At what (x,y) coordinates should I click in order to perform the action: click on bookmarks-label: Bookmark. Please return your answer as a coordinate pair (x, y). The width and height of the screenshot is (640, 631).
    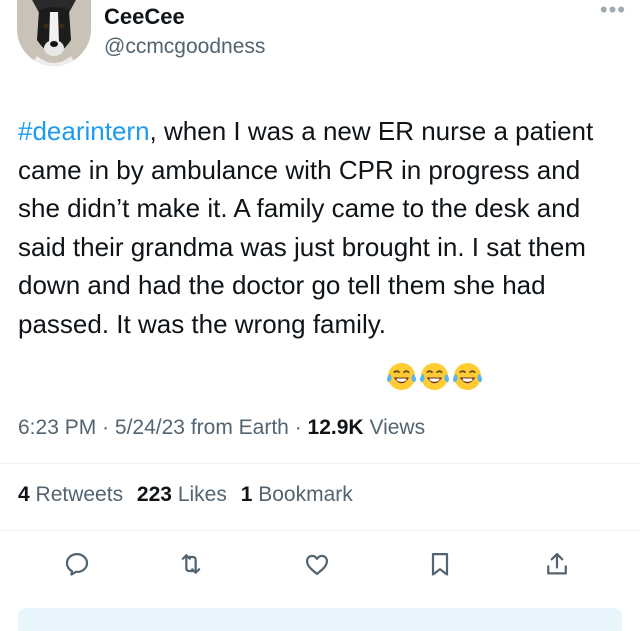
    Looking at the image, I should click on (305, 494).